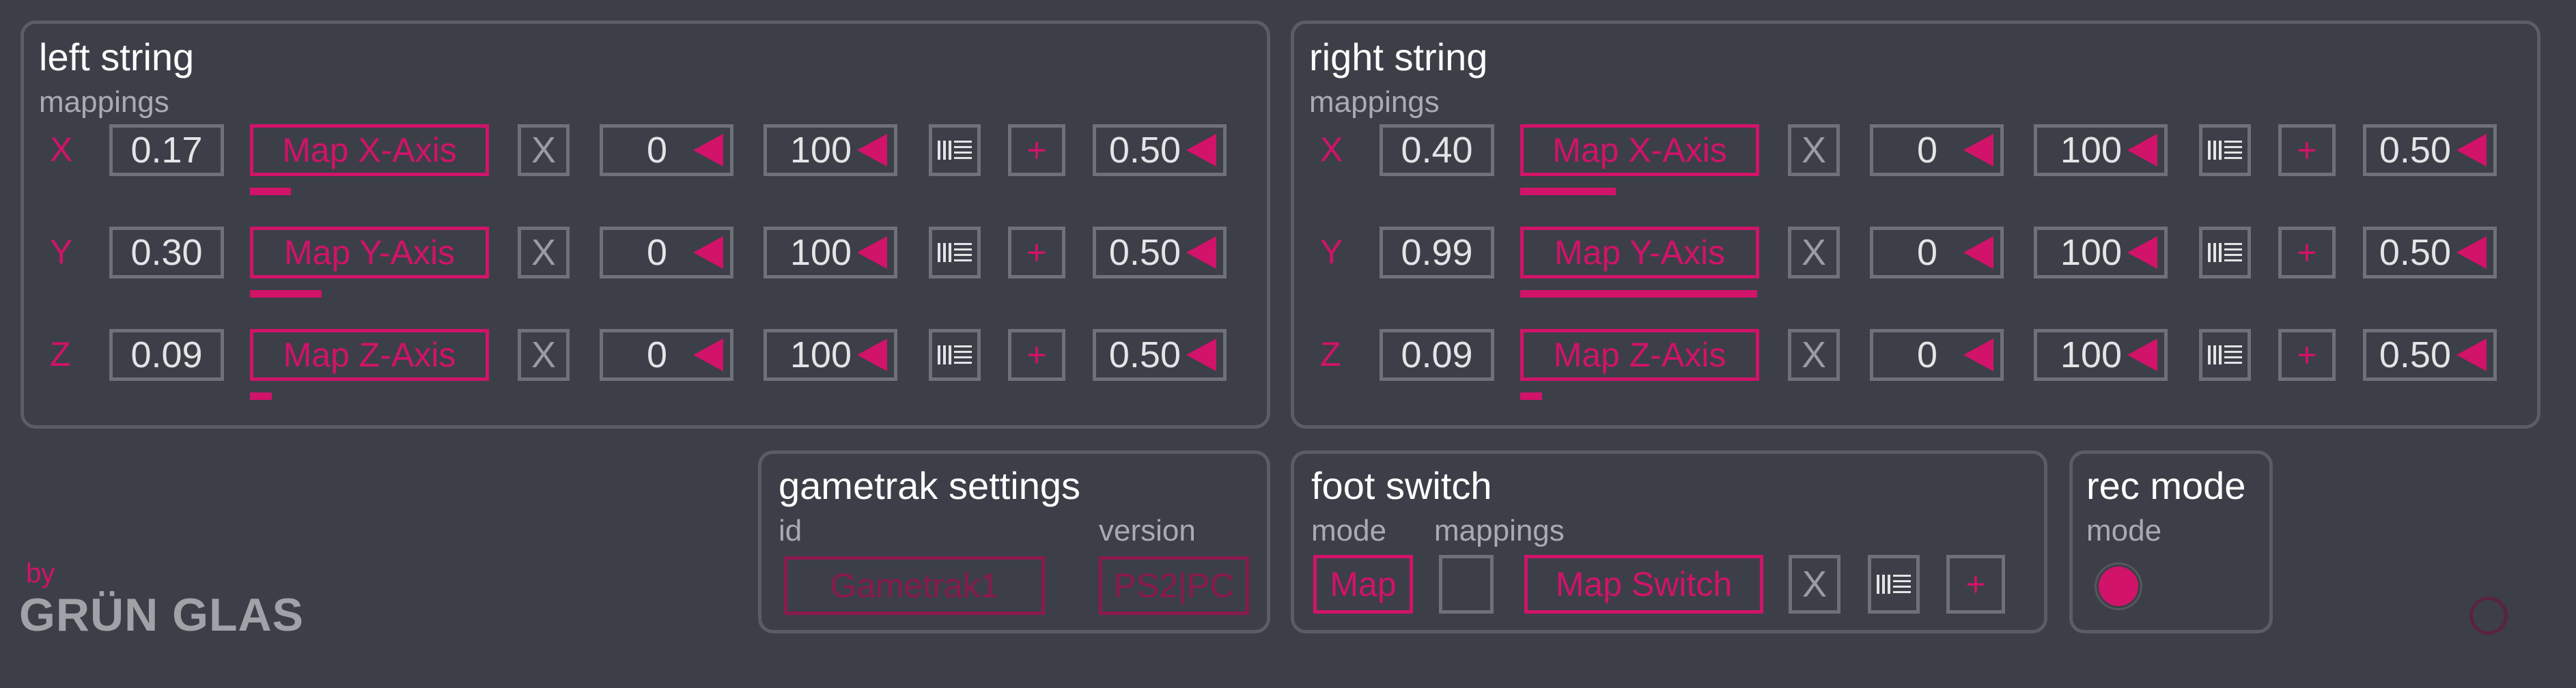  I want to click on left-row-z-curve-button, so click(955, 355).